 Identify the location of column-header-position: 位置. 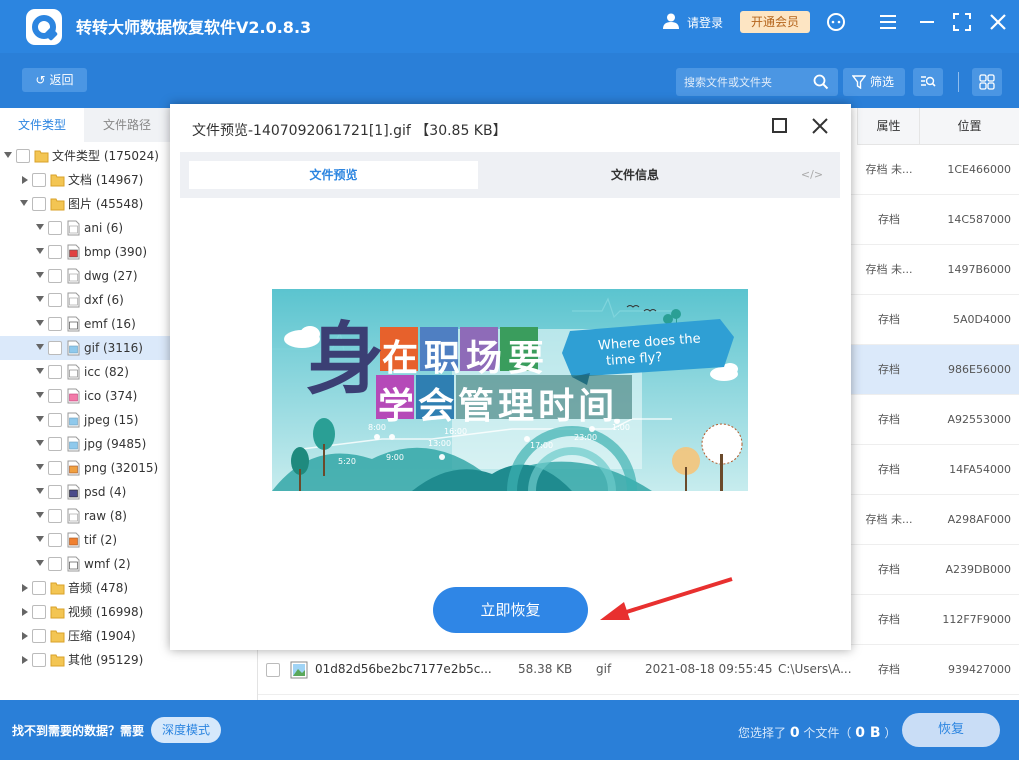
(969, 126).